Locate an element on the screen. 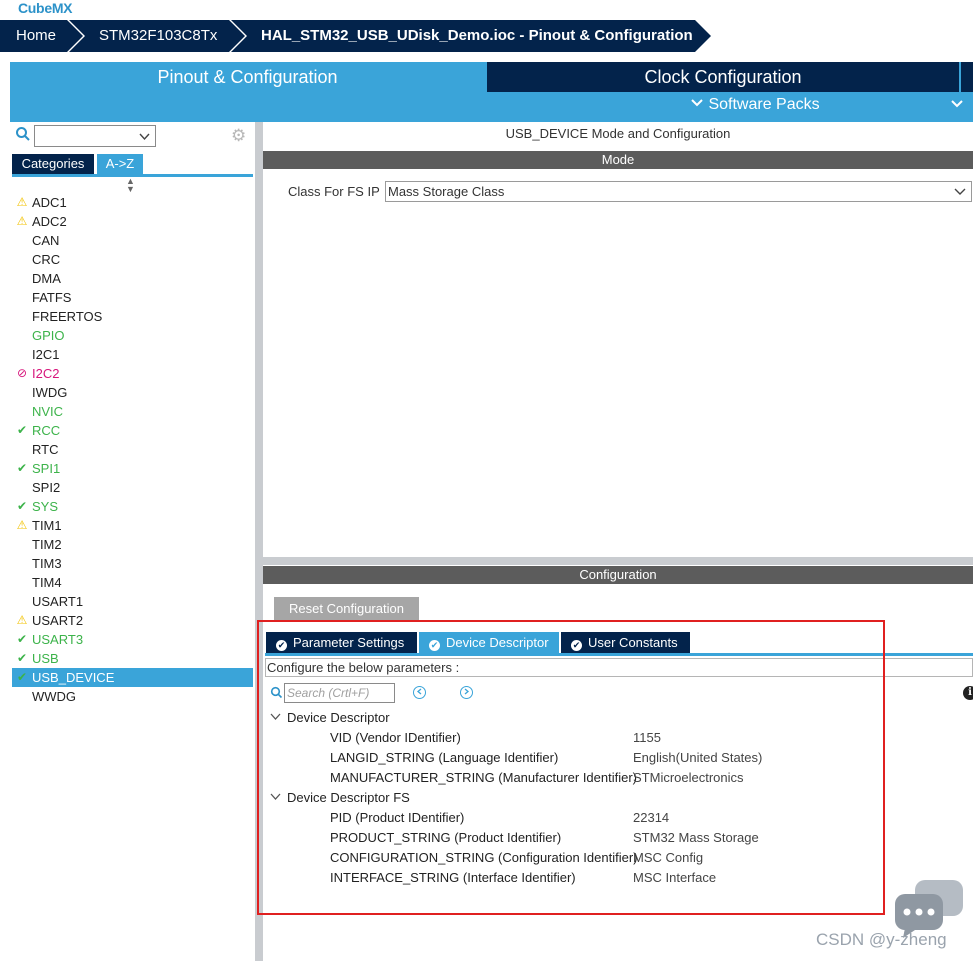 This screenshot has height=961, width=973. peripheral-item-sys: ✔ SYS is located at coordinates (132, 506).